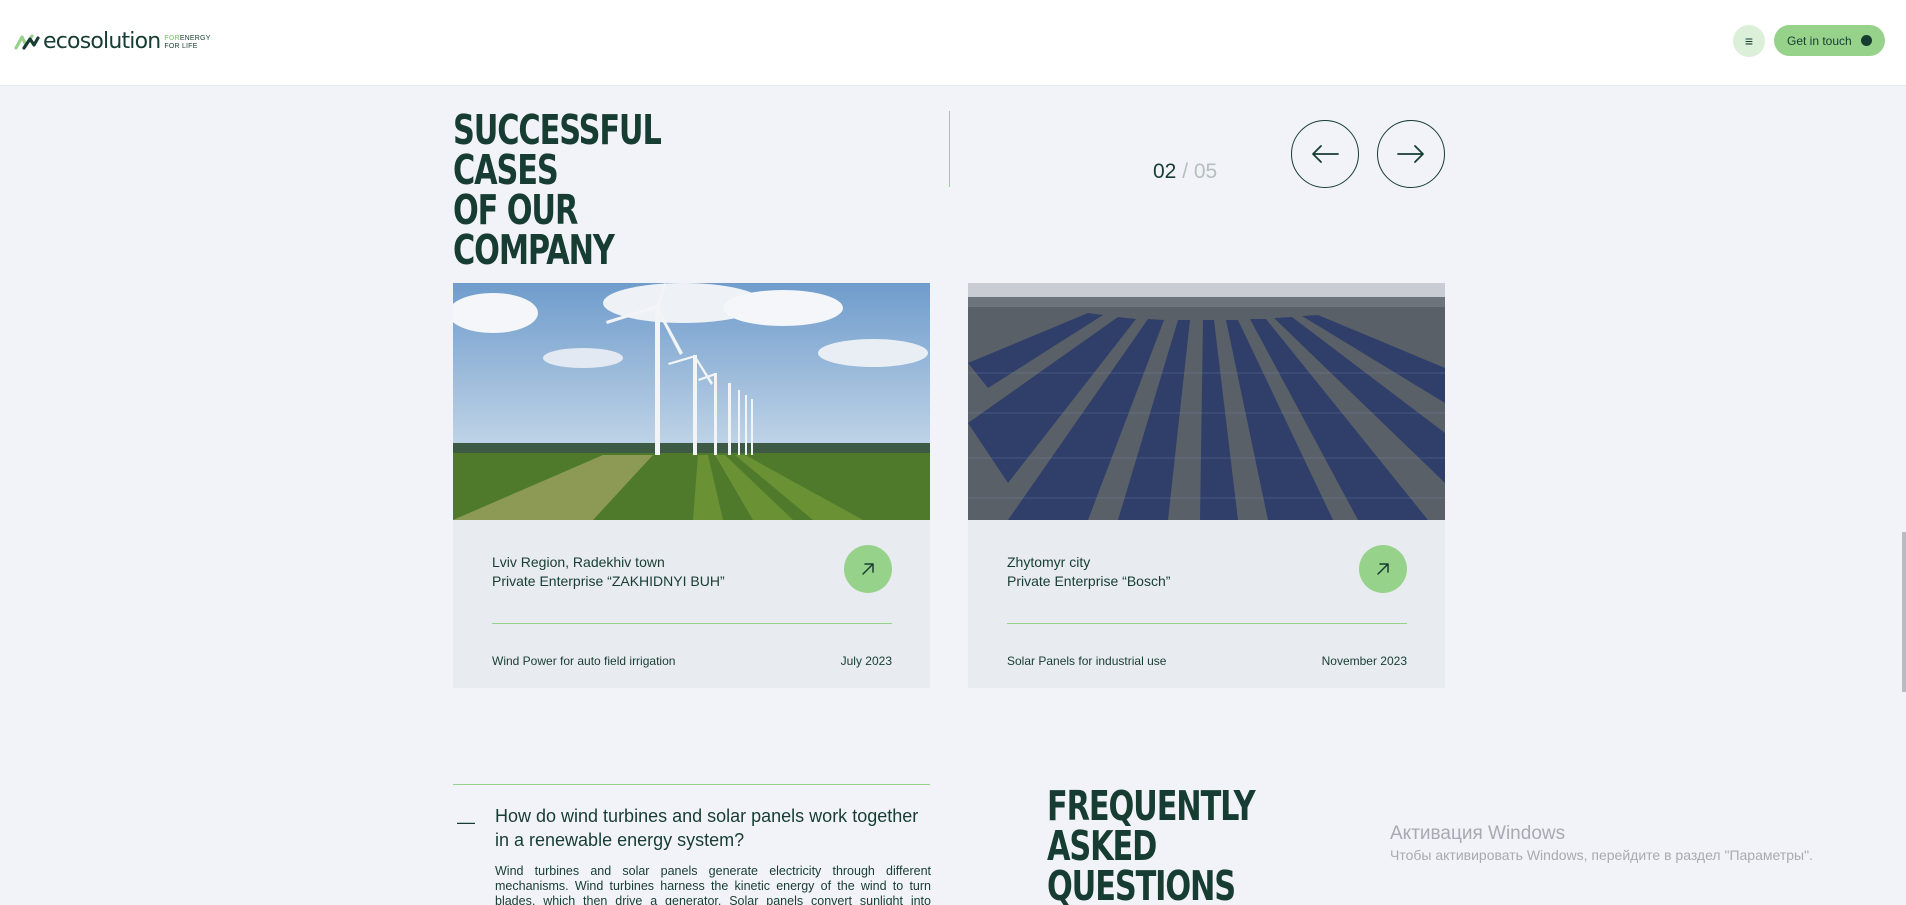 The height and width of the screenshot is (905, 1906). I want to click on arrow-left-icon, so click(1325, 154).